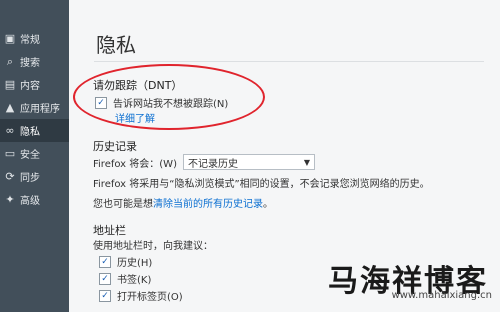  I want to click on history-description: Firefox 将采用与“隐私浏览模式”相同的设置，不会记录您浏览网络的历史。, so click(261, 184).